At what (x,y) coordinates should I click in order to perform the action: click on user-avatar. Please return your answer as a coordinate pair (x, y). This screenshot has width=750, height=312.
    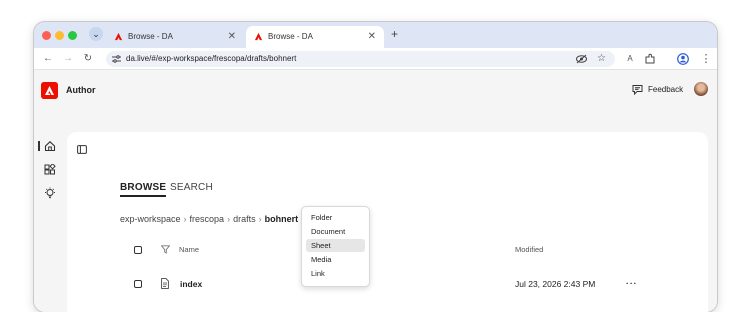
    Looking at the image, I should click on (701, 89).